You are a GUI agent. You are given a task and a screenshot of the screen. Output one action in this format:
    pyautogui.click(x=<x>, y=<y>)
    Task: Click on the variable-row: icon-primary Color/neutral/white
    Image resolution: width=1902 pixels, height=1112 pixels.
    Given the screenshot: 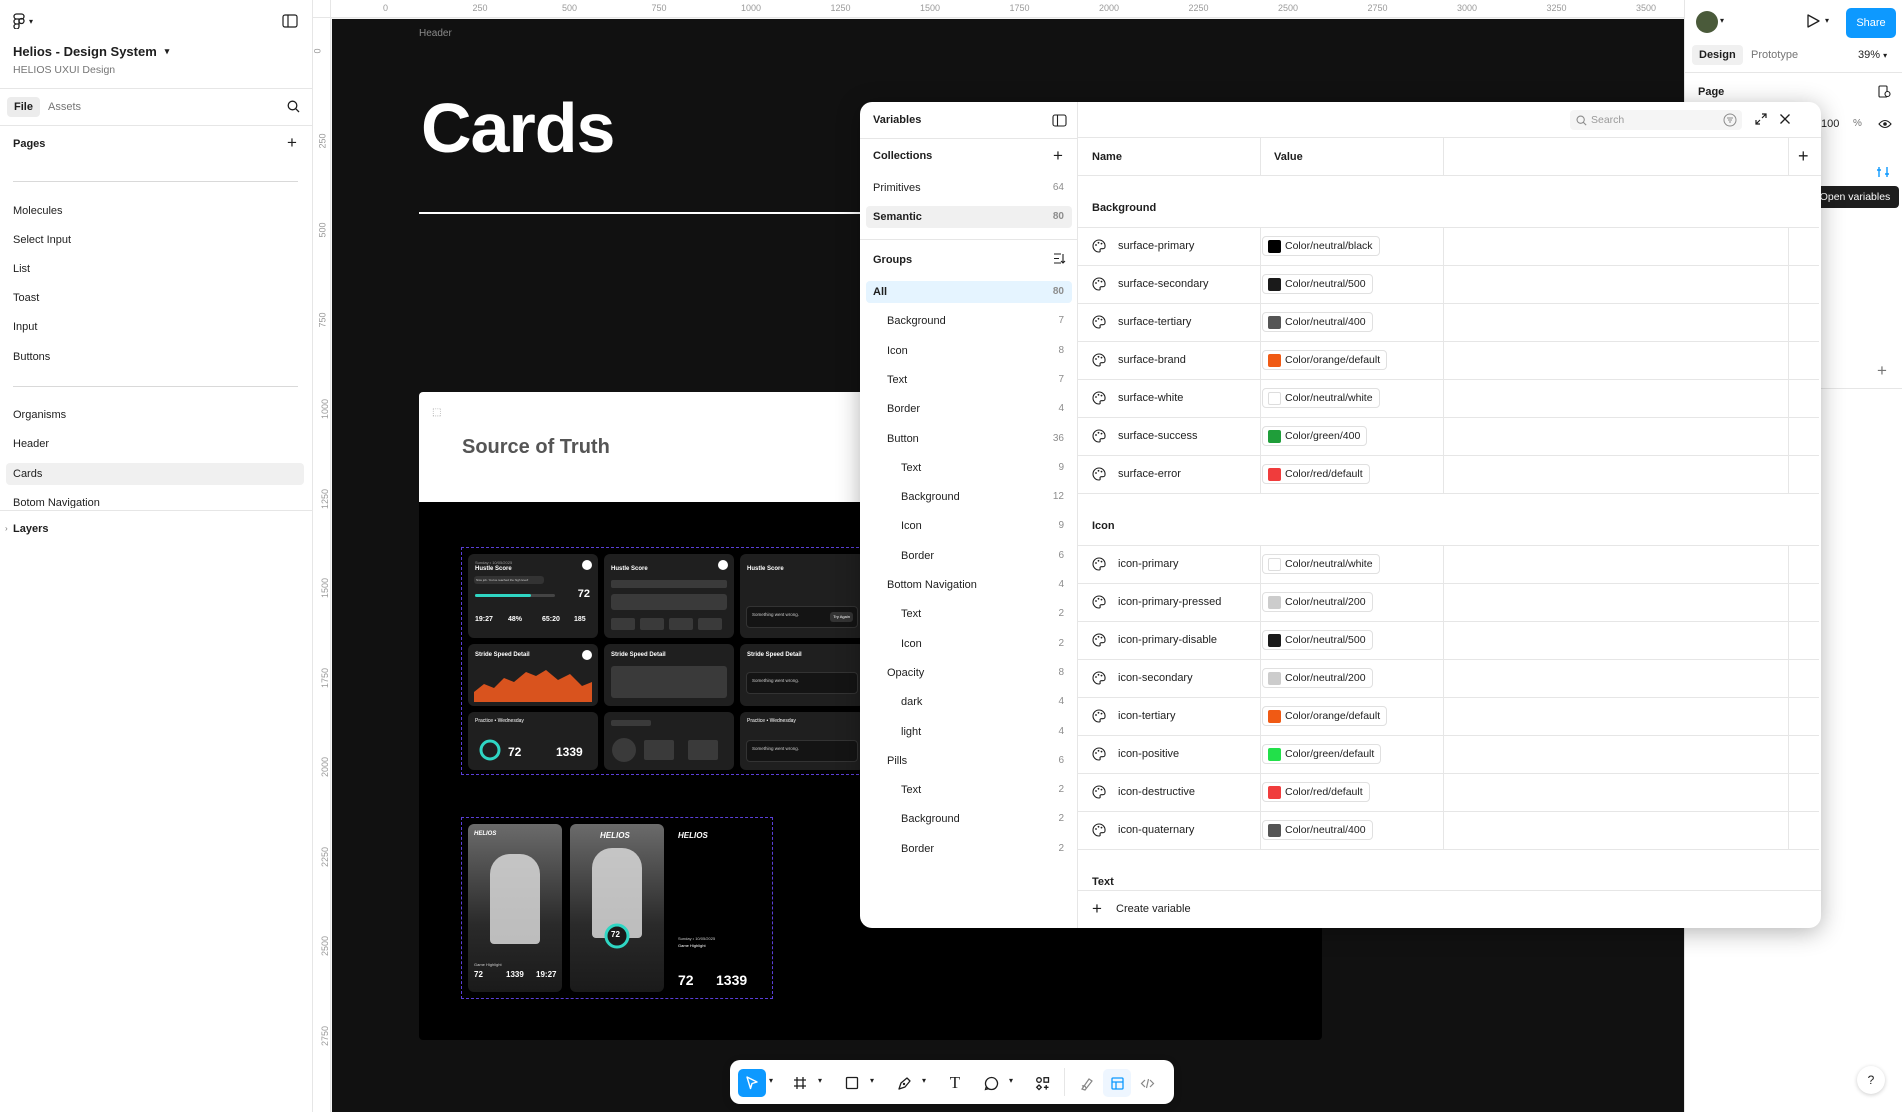 What is the action you would take?
    pyautogui.click(x=1448, y=565)
    